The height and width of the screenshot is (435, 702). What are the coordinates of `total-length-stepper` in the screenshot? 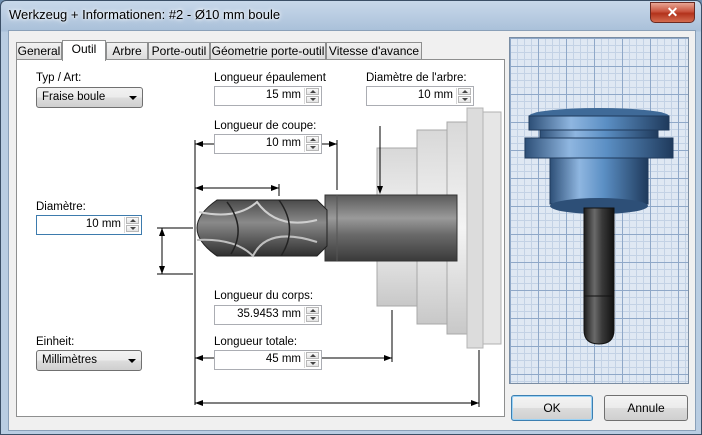 It's located at (312, 360).